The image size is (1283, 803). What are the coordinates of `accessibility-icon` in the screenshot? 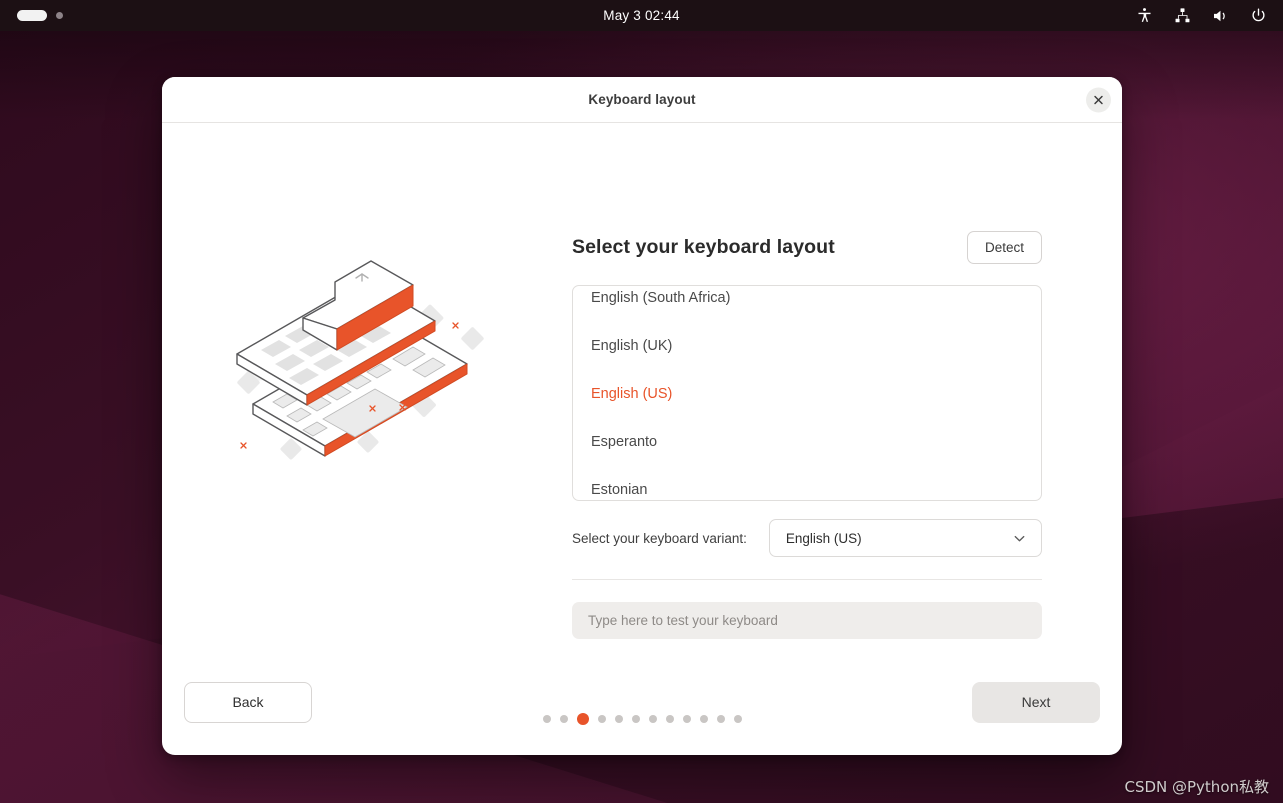 It's located at (1144, 16).